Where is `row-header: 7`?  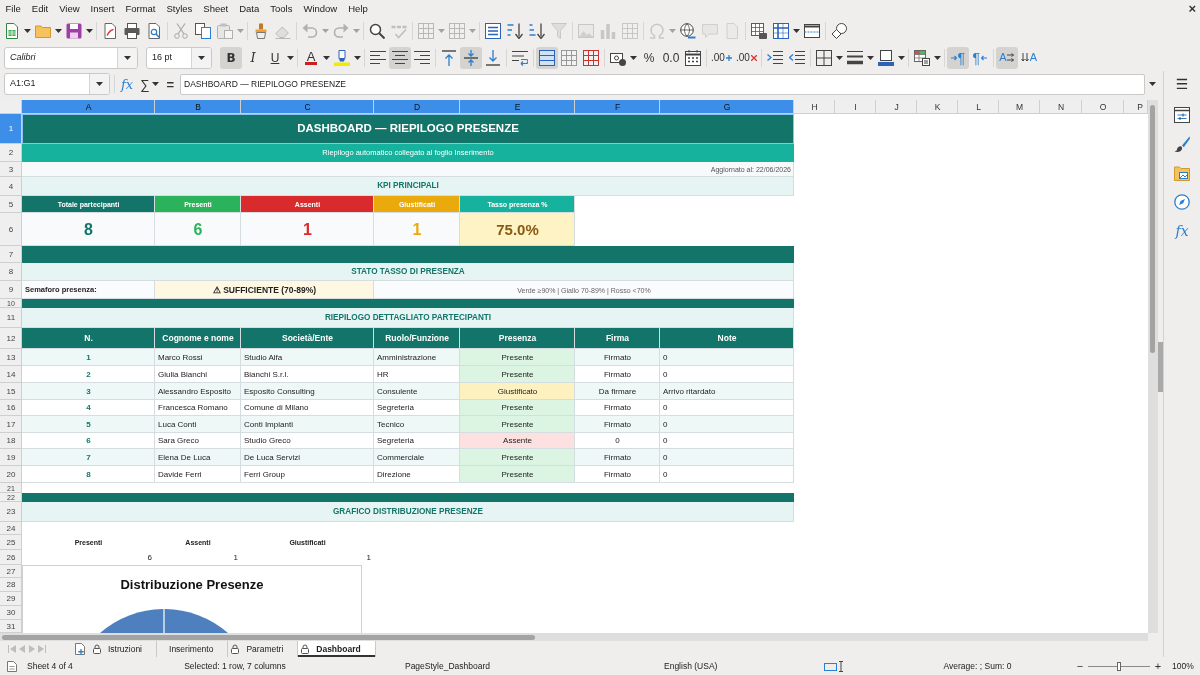
row-header: 7 is located at coordinates (11, 254).